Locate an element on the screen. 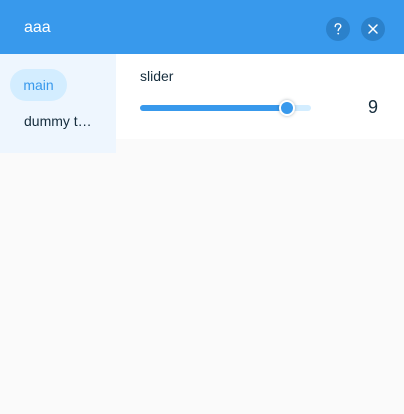  help-button is located at coordinates (338, 29).